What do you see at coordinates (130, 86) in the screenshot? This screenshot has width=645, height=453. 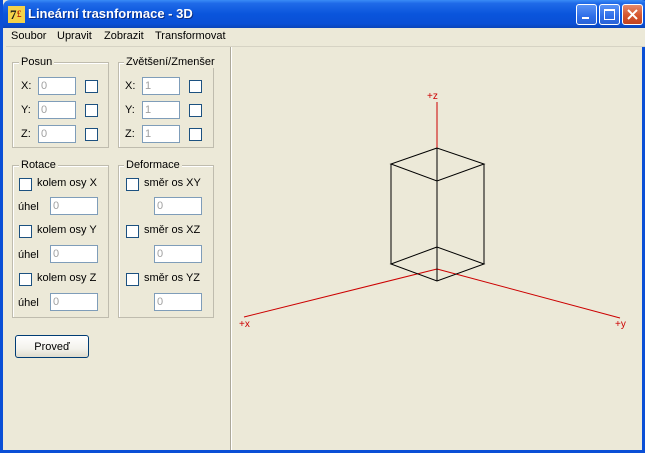 I see `scale-x-label: X:` at bounding box center [130, 86].